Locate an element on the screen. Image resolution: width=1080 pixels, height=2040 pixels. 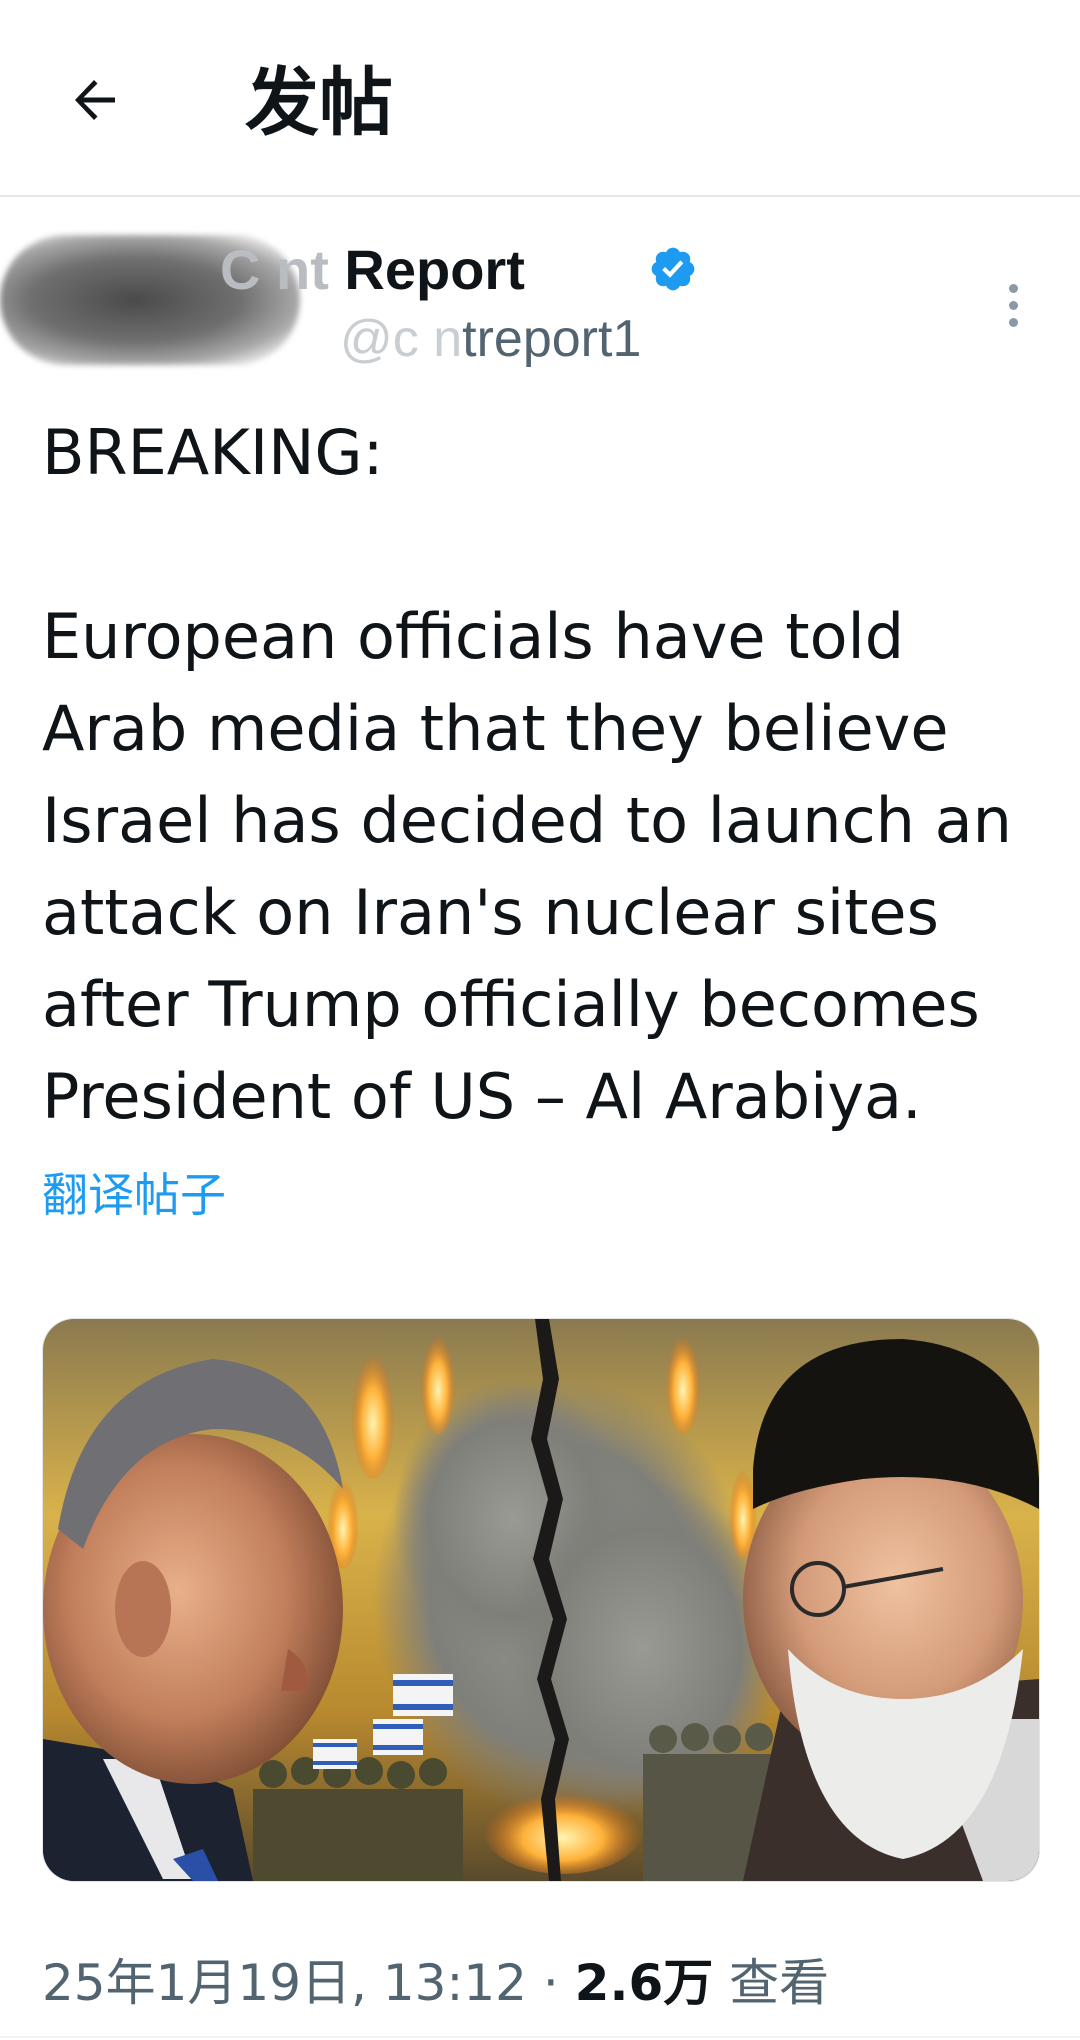
divider is located at coordinates (540, 2037).